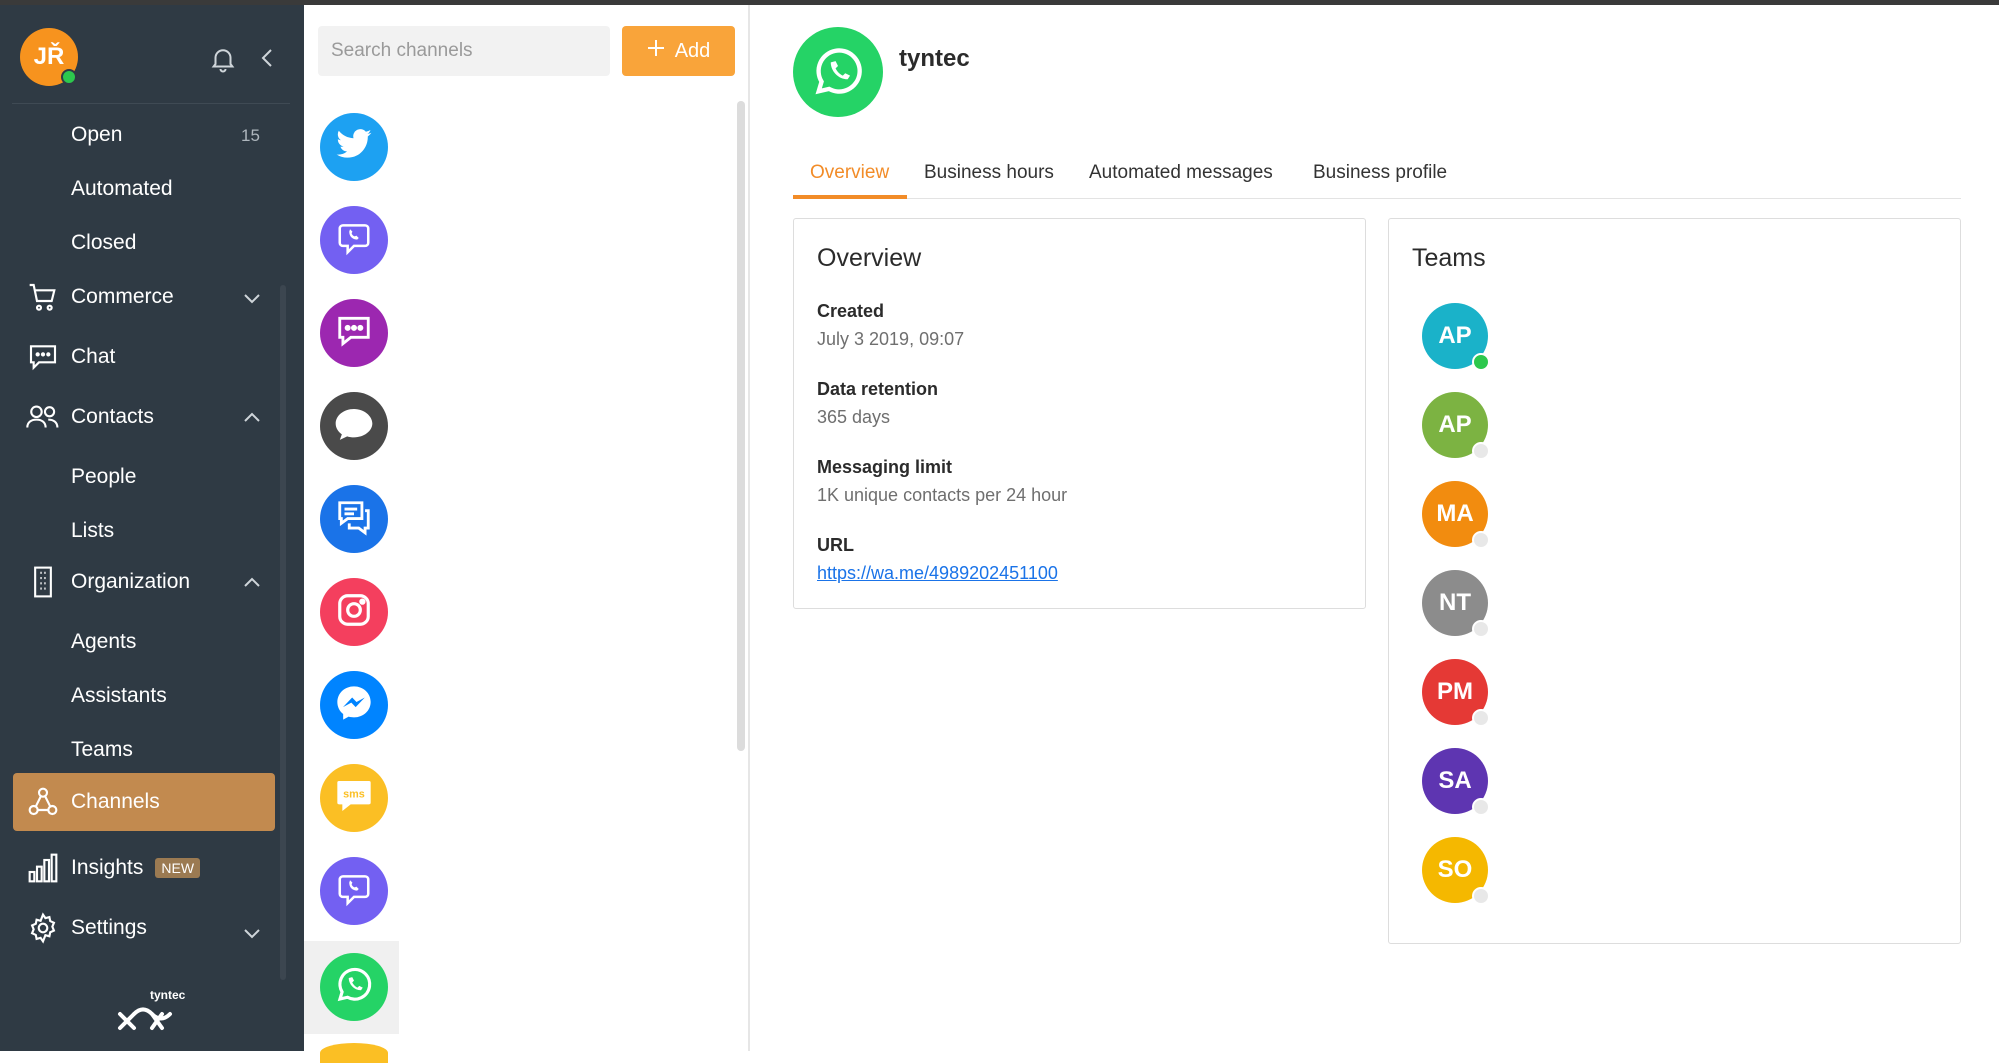 This screenshot has height=1063, width=1999. I want to click on svg-text: sms, so click(354, 794).